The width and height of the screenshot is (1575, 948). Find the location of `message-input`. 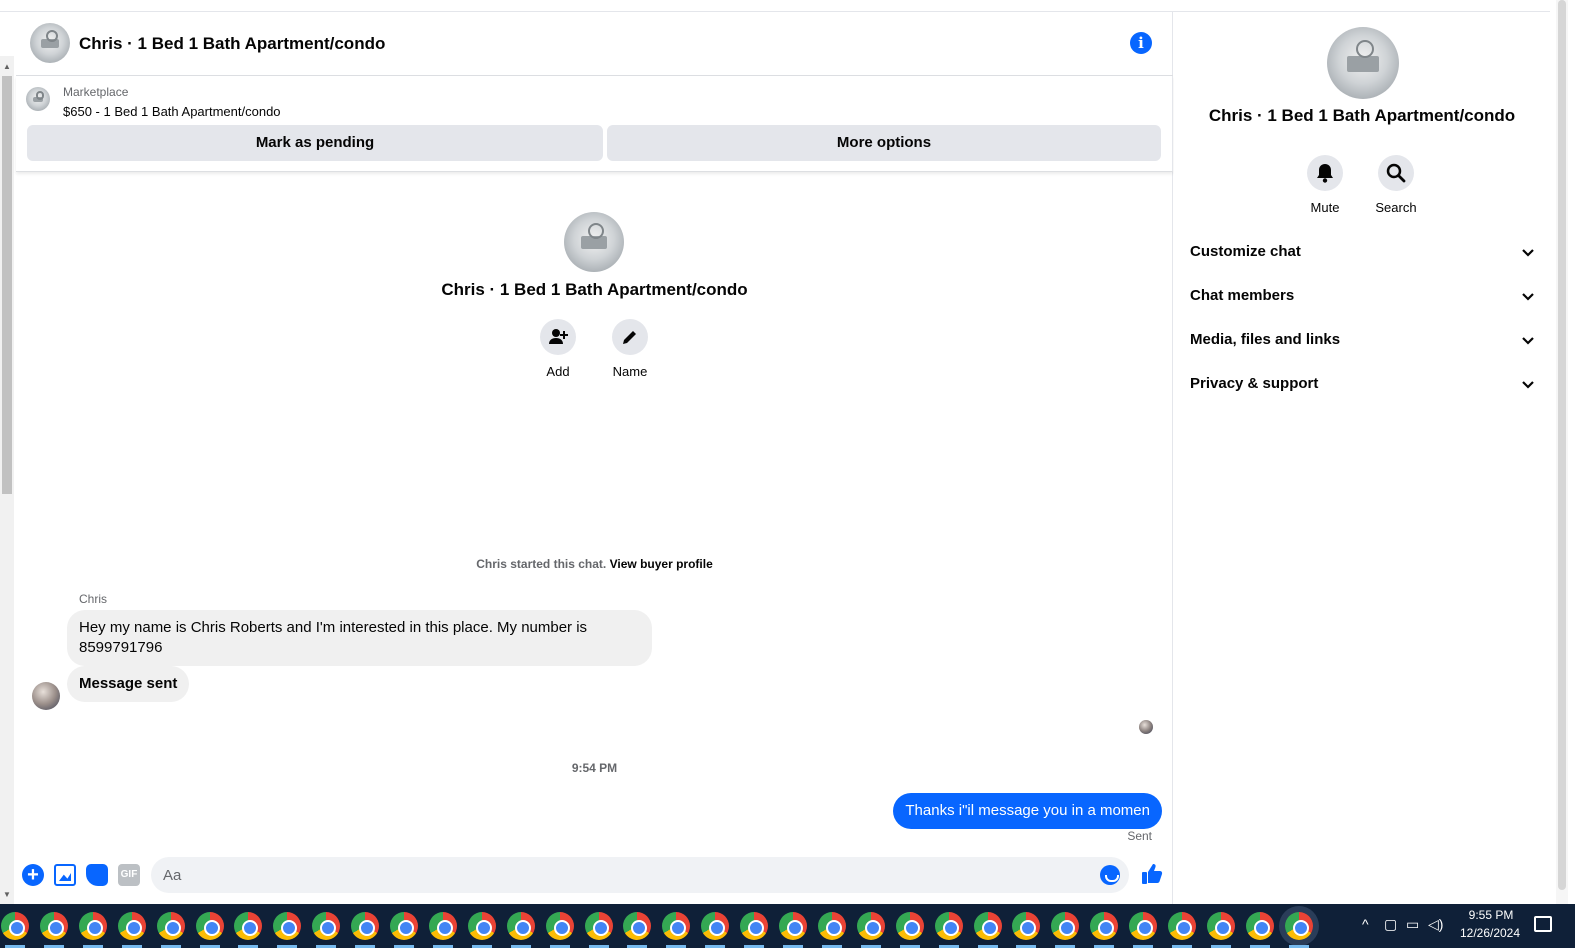

message-input is located at coordinates (640, 875).